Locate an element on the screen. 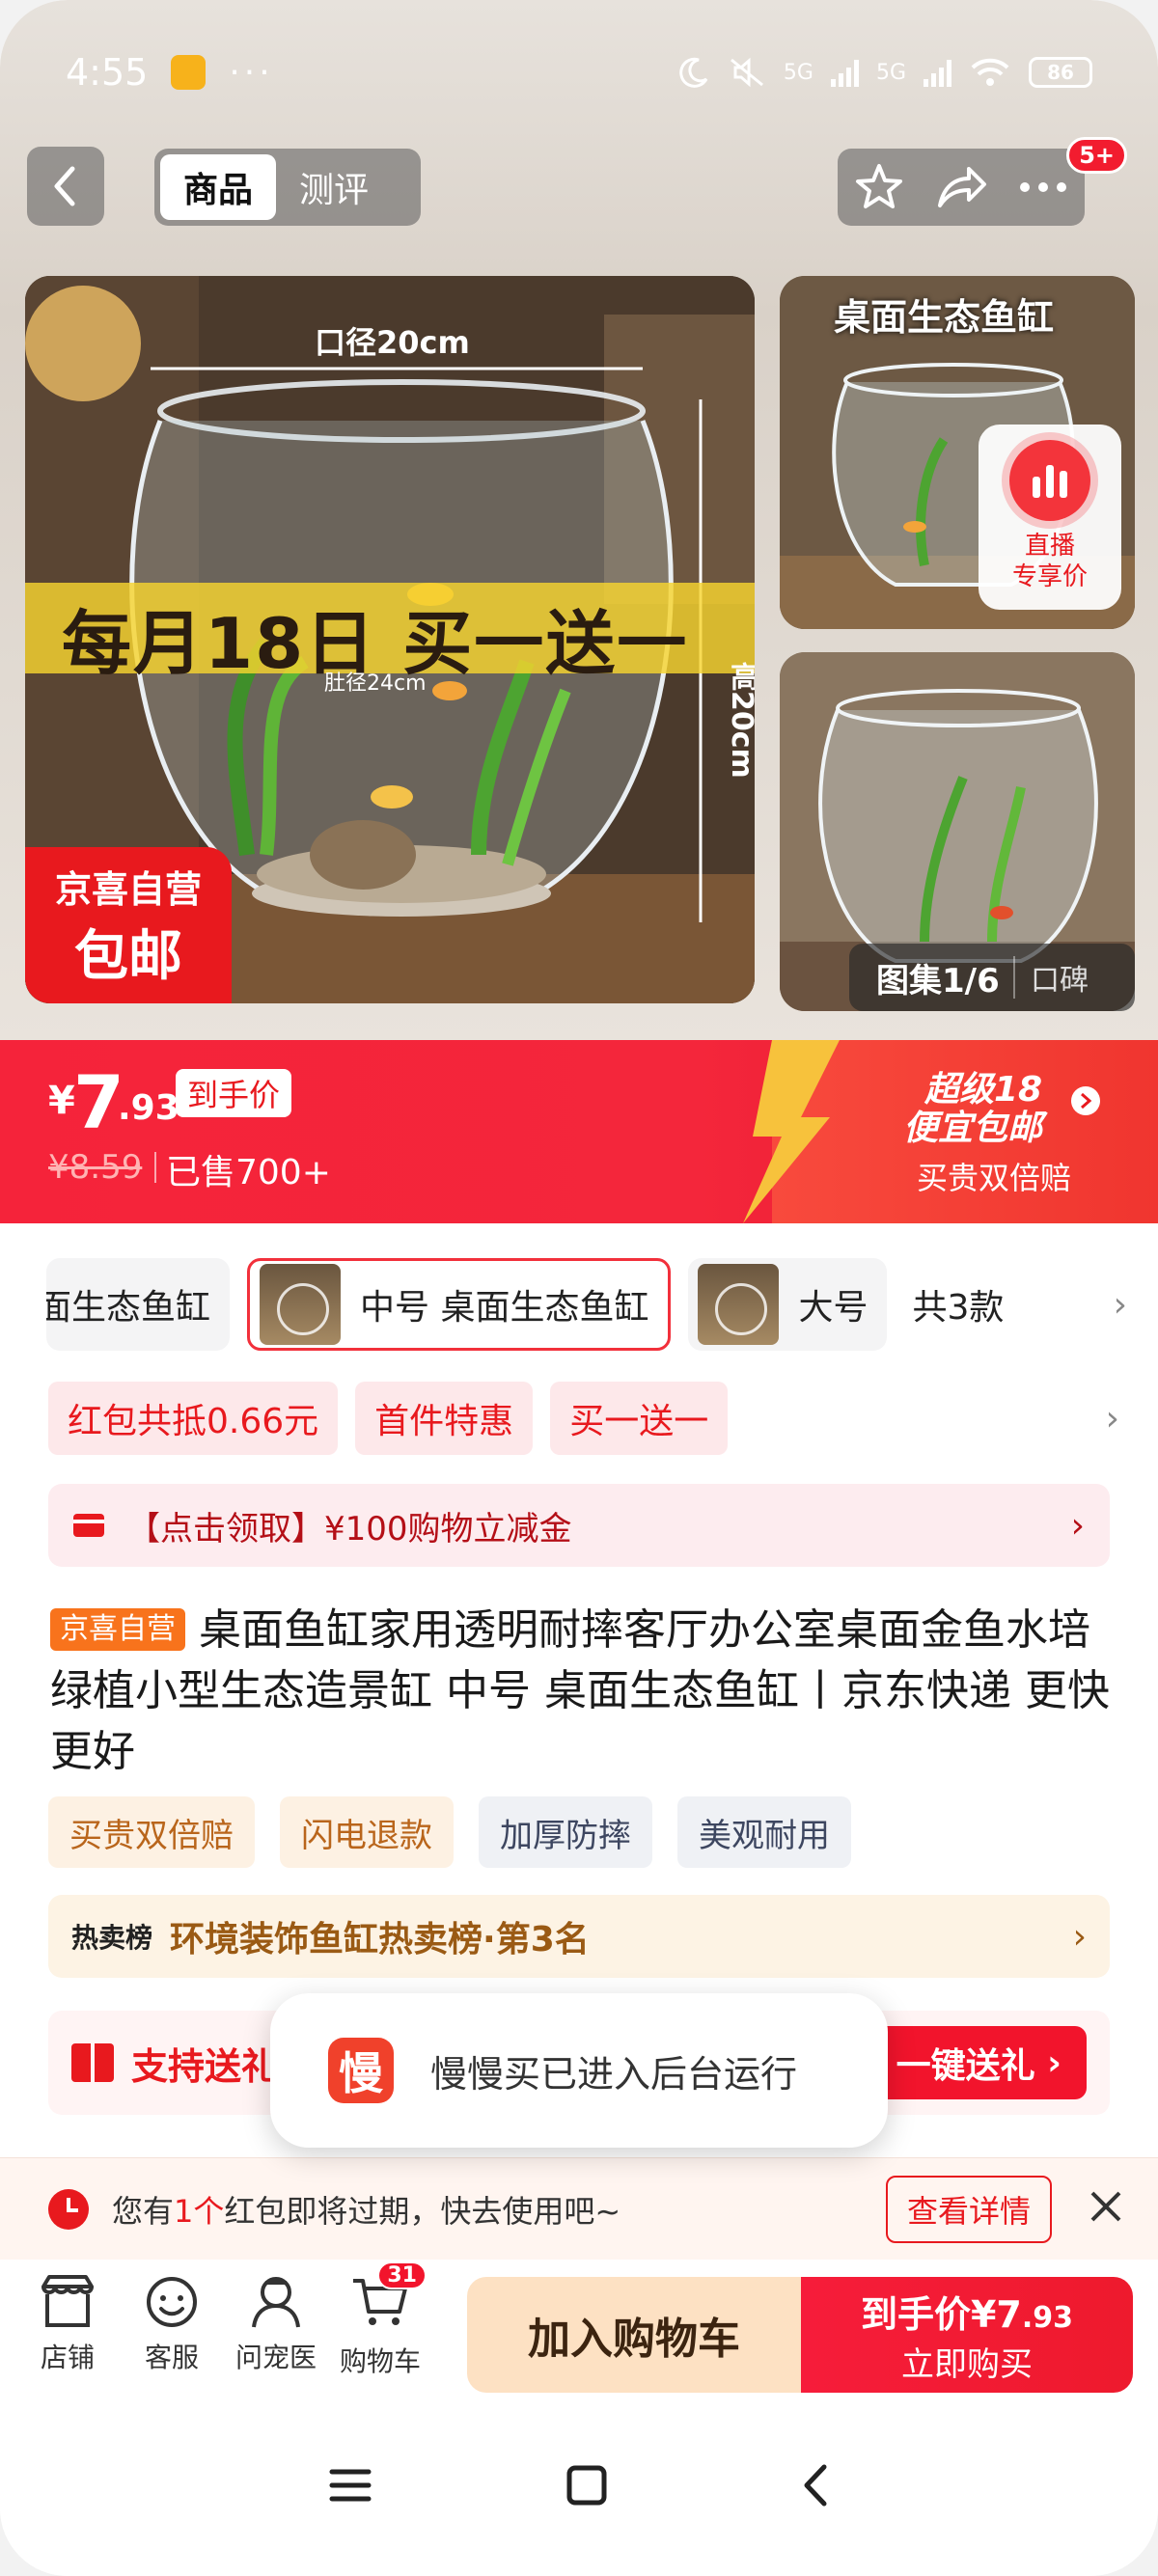  more-button is located at coordinates (1043, 187).